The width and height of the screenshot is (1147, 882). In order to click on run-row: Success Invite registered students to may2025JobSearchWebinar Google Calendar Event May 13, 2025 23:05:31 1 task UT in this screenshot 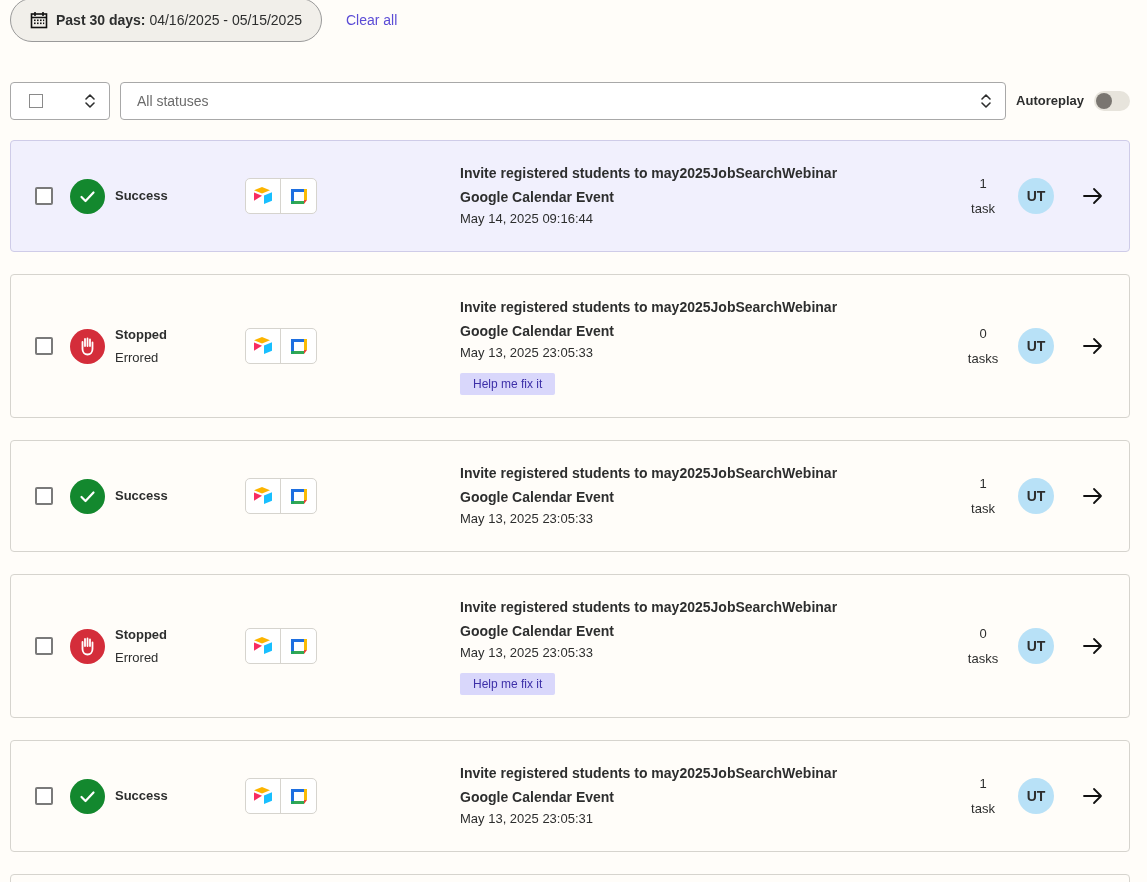, I will do `click(570, 796)`.